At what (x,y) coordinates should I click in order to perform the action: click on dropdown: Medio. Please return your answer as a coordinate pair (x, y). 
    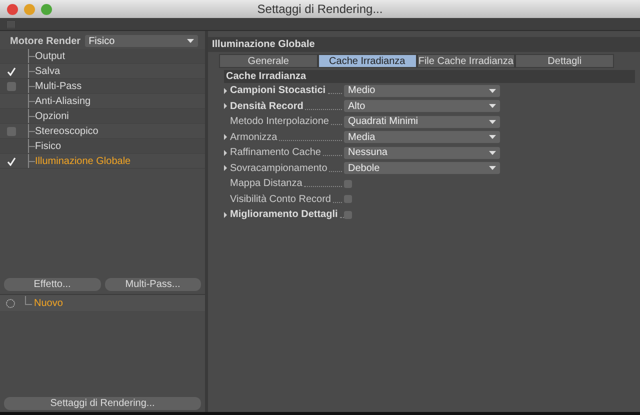
    Looking at the image, I should click on (422, 90).